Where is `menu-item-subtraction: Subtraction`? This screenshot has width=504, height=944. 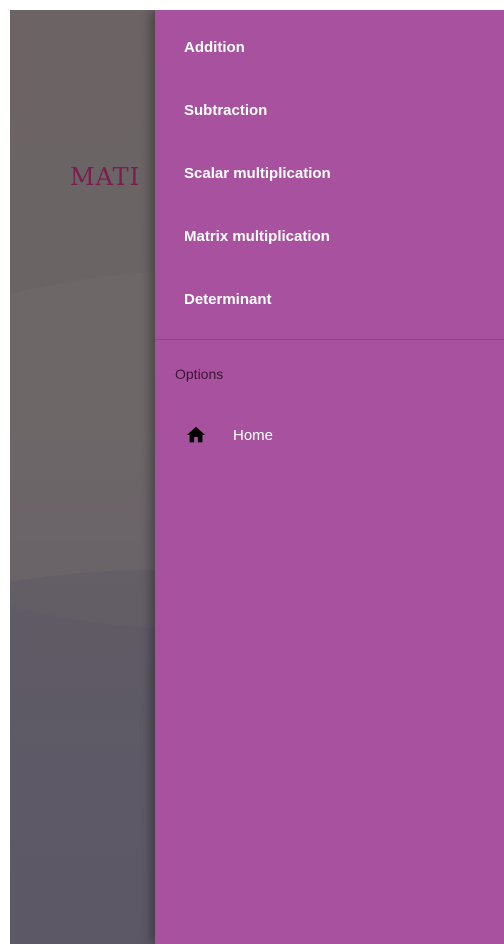 menu-item-subtraction: Subtraction is located at coordinates (225, 110).